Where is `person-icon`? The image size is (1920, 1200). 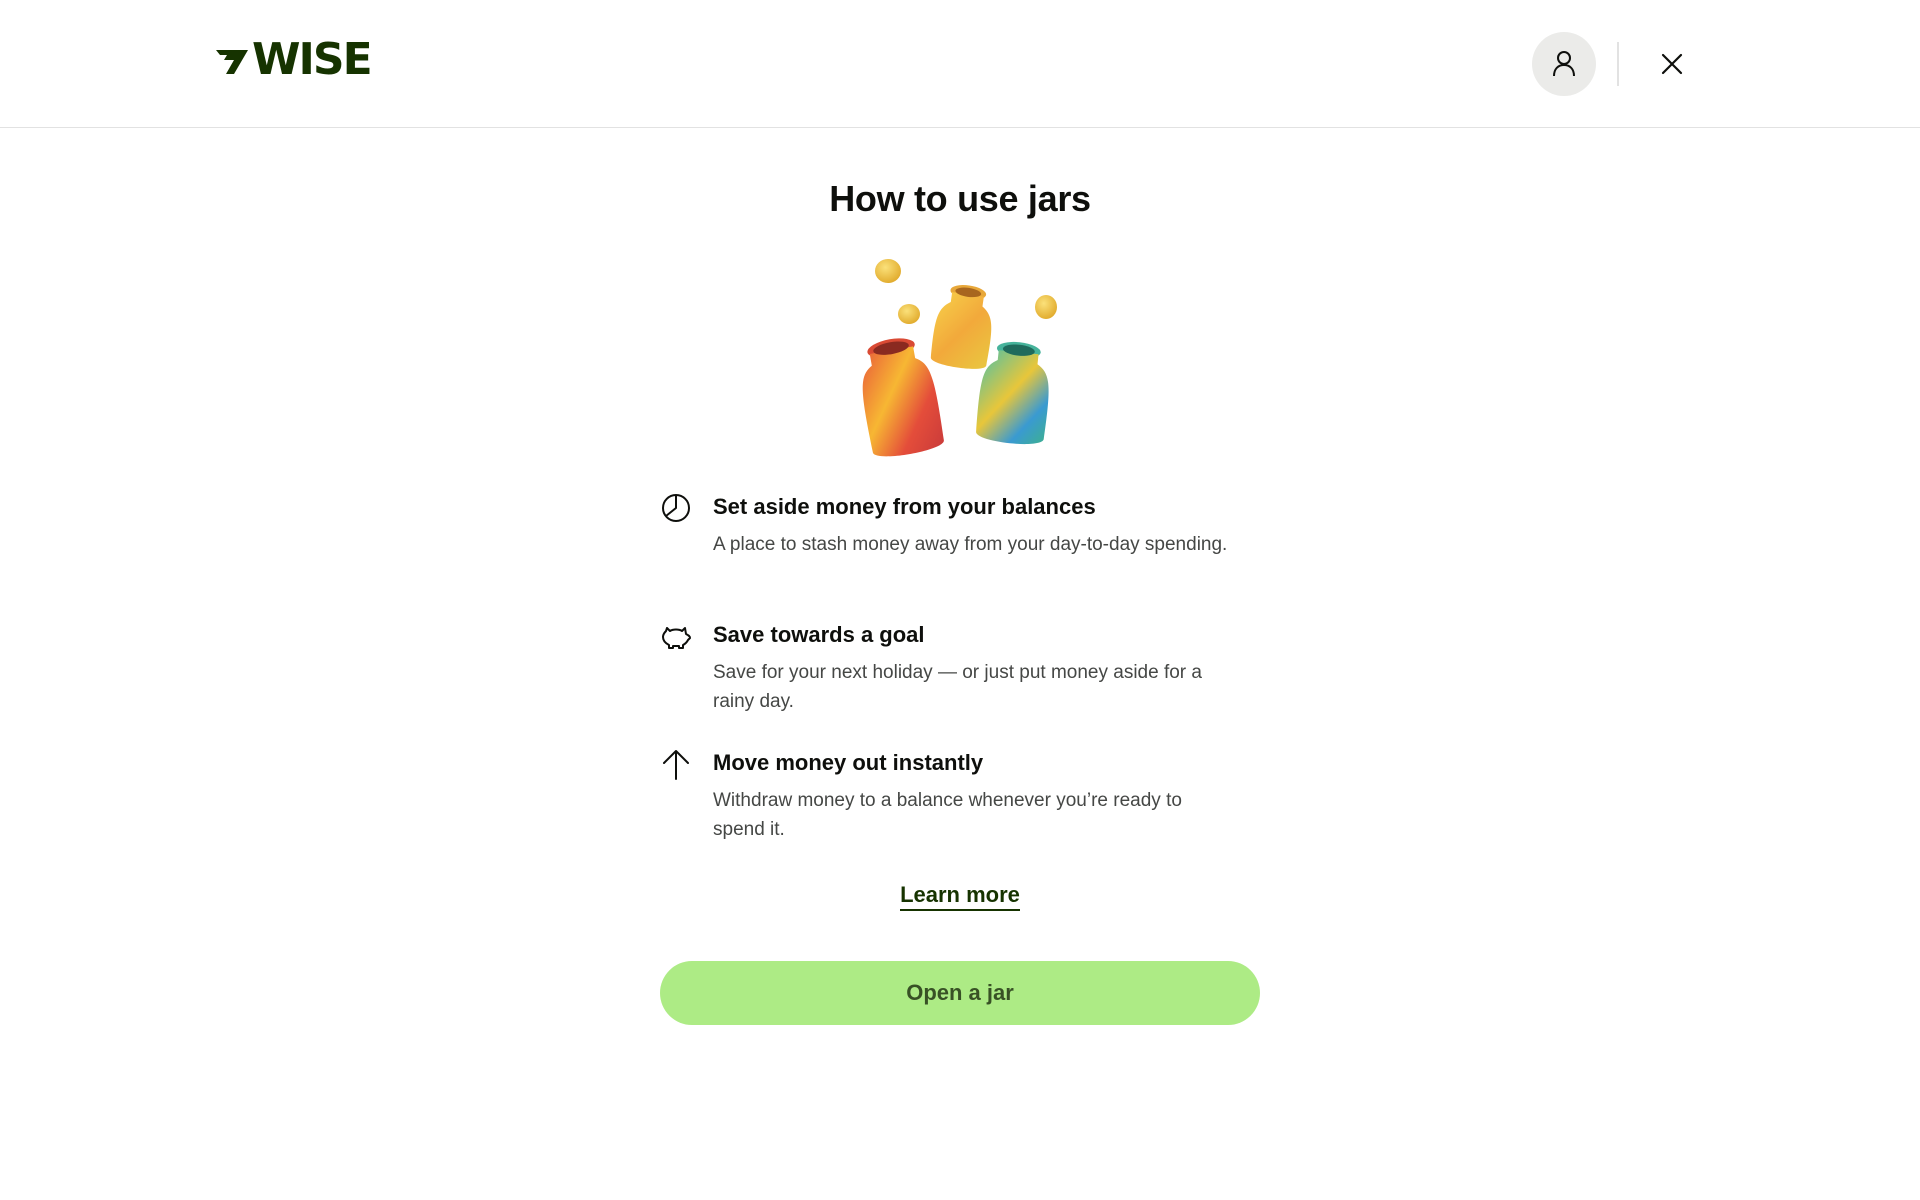
person-icon is located at coordinates (1564, 64).